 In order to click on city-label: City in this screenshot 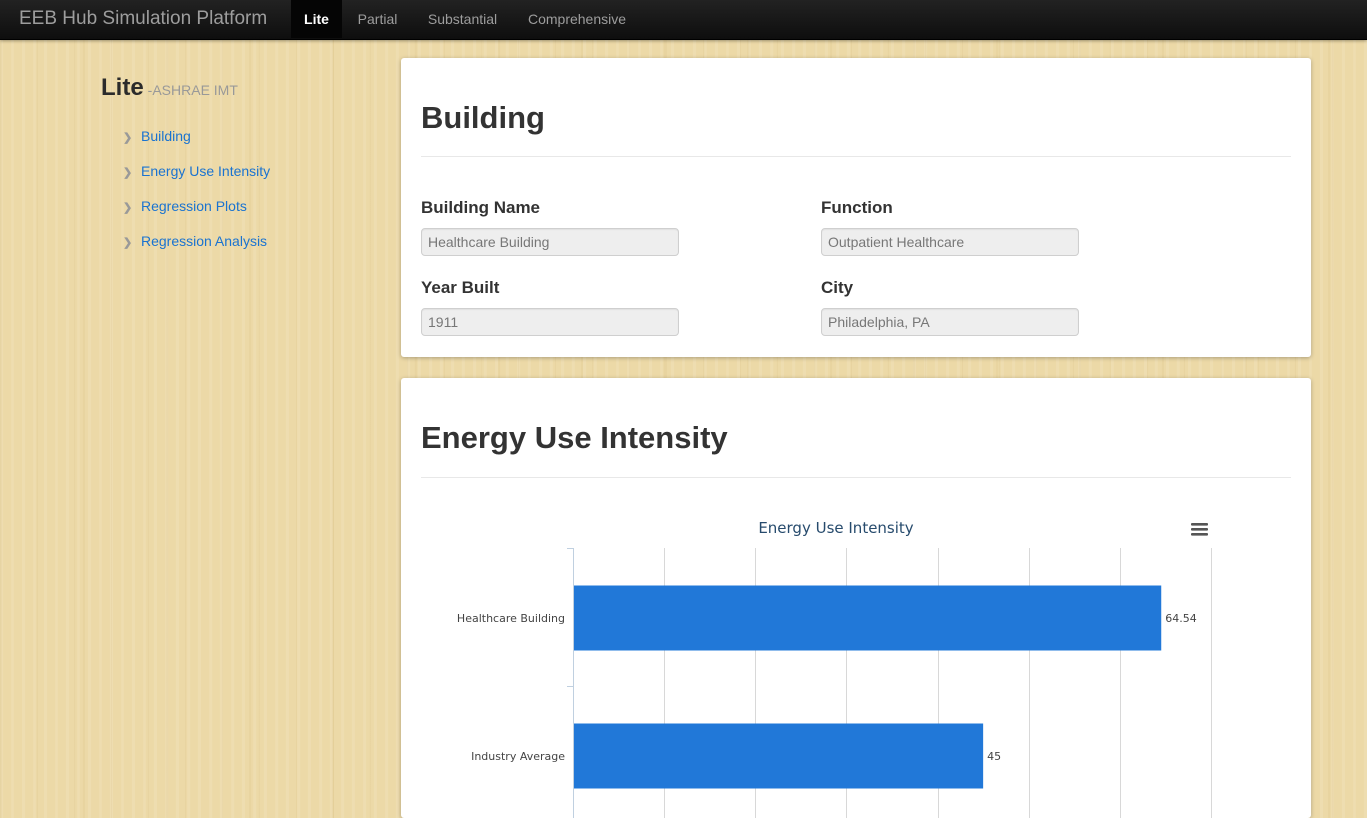, I will do `click(837, 287)`.